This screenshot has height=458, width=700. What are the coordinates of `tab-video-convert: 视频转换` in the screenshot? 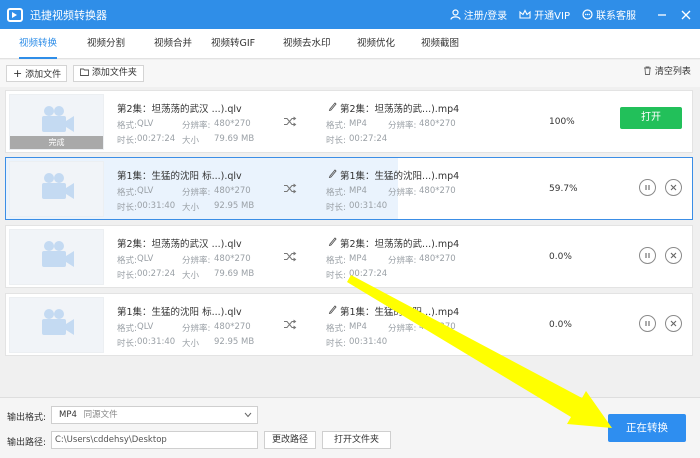 It's located at (38, 44).